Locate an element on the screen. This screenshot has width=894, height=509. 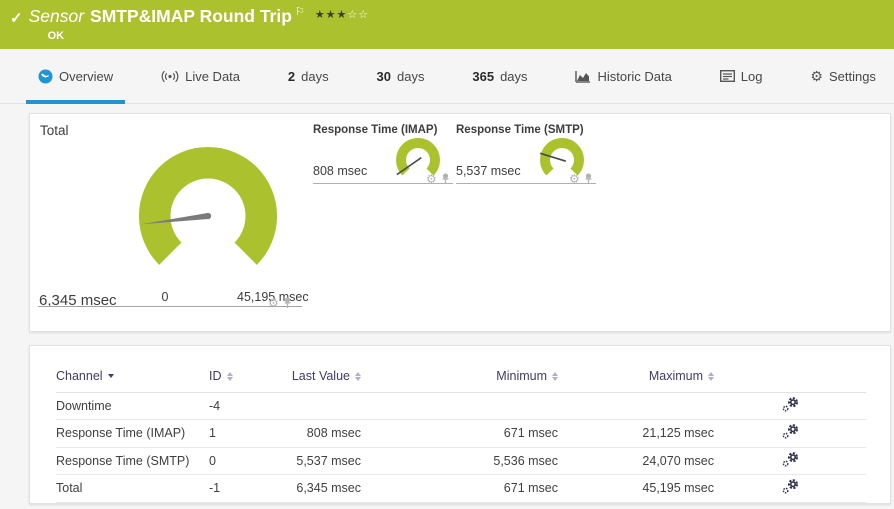
table-header-row: Channel ID Last Value Minimum Maximum is located at coordinates (461, 369).